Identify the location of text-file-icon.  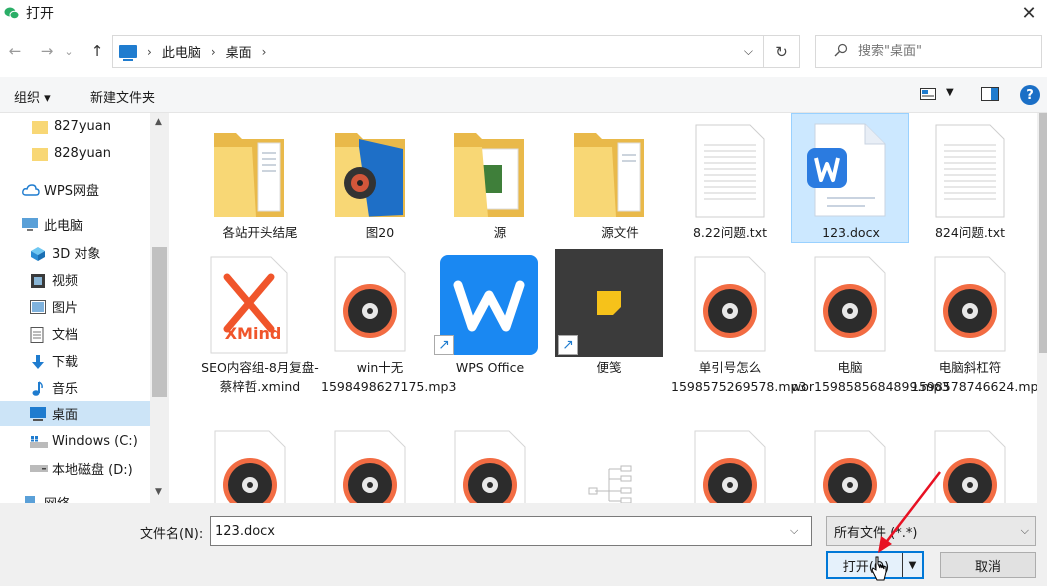
(730, 173).